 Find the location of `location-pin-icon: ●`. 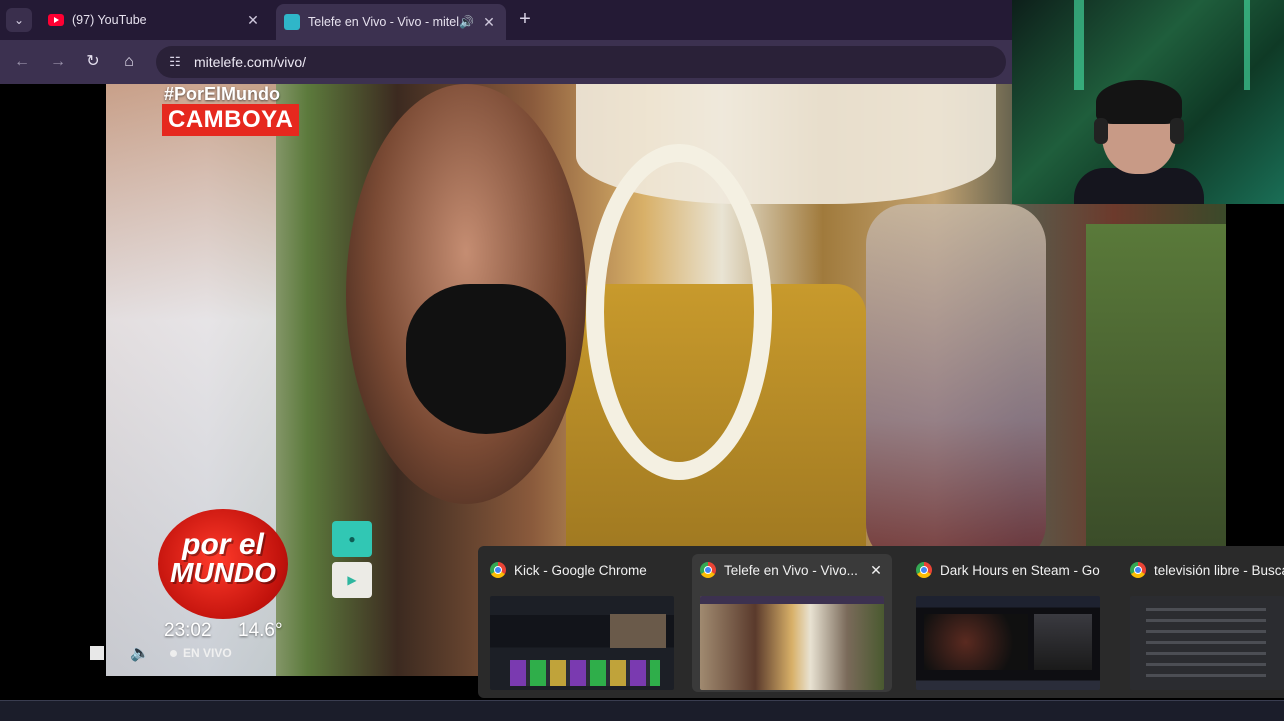

location-pin-icon: ● is located at coordinates (352, 539).